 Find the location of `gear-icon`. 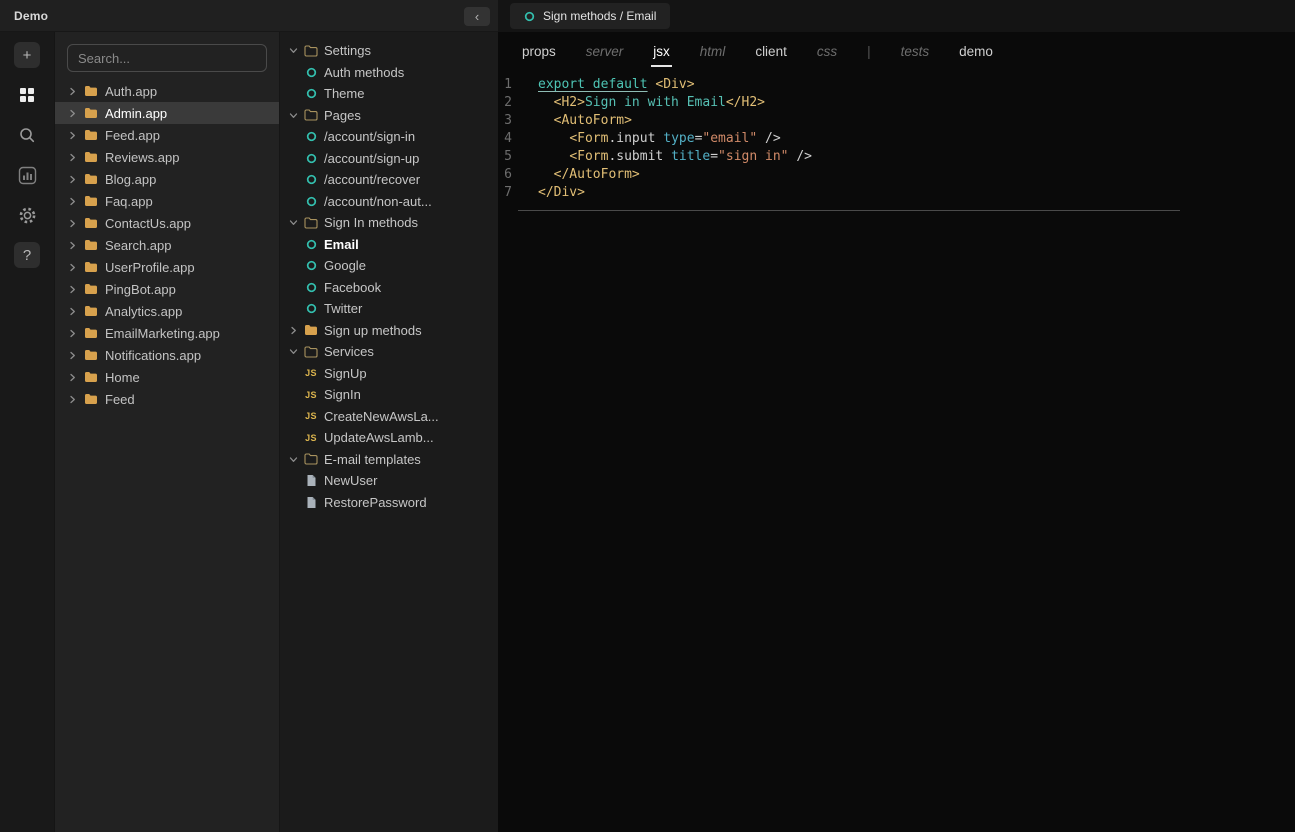

gear-icon is located at coordinates (27, 215).